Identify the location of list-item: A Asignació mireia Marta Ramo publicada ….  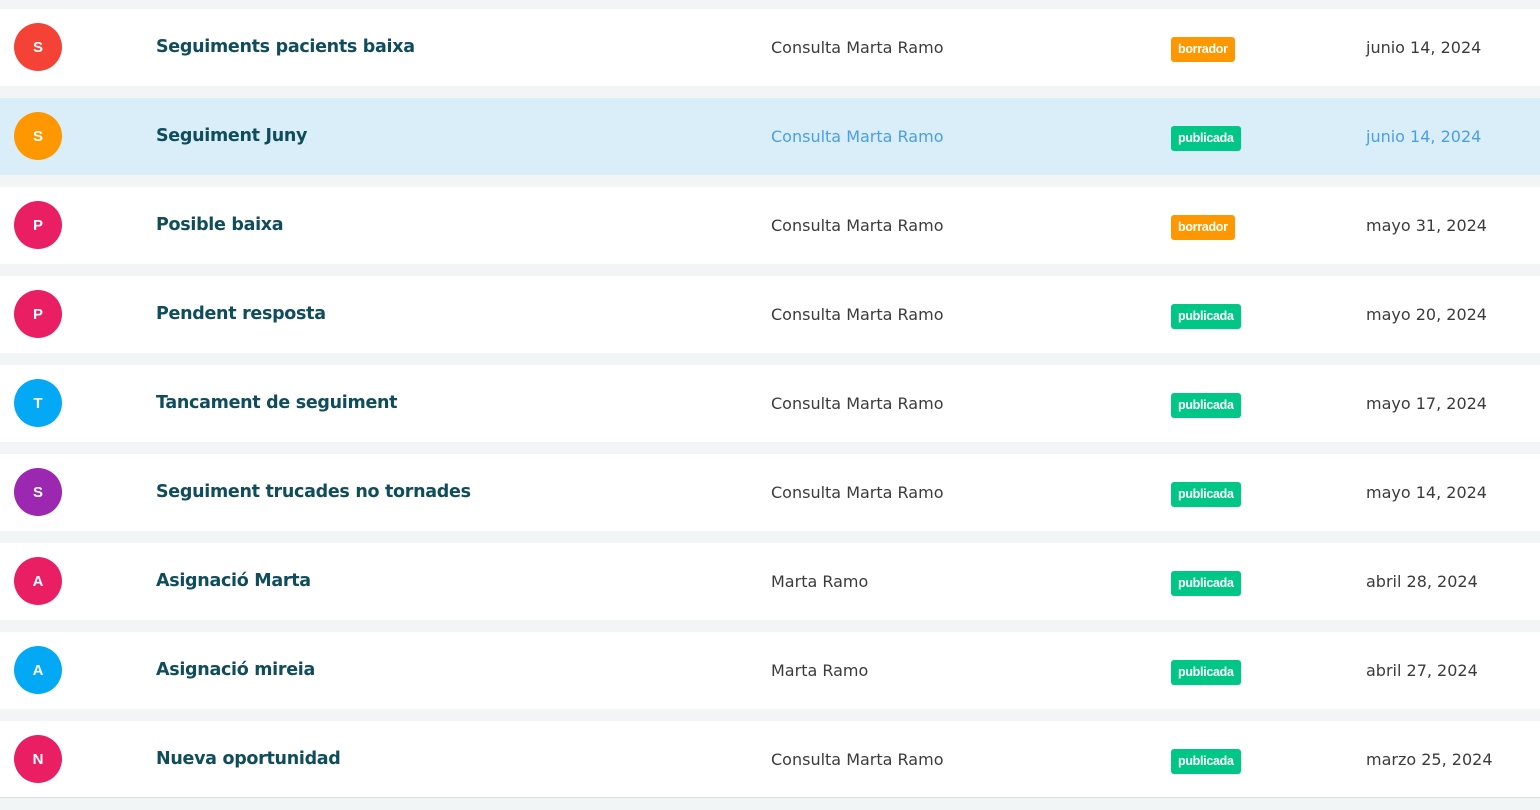
(770, 670).